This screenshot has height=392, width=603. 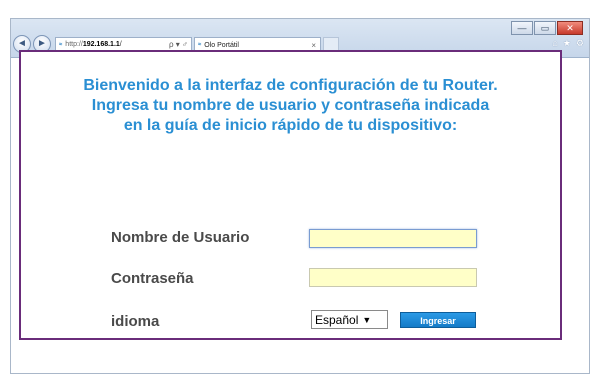 What do you see at coordinates (580, 43) in the screenshot?
I see `settings-gear-icon: ⚙` at bounding box center [580, 43].